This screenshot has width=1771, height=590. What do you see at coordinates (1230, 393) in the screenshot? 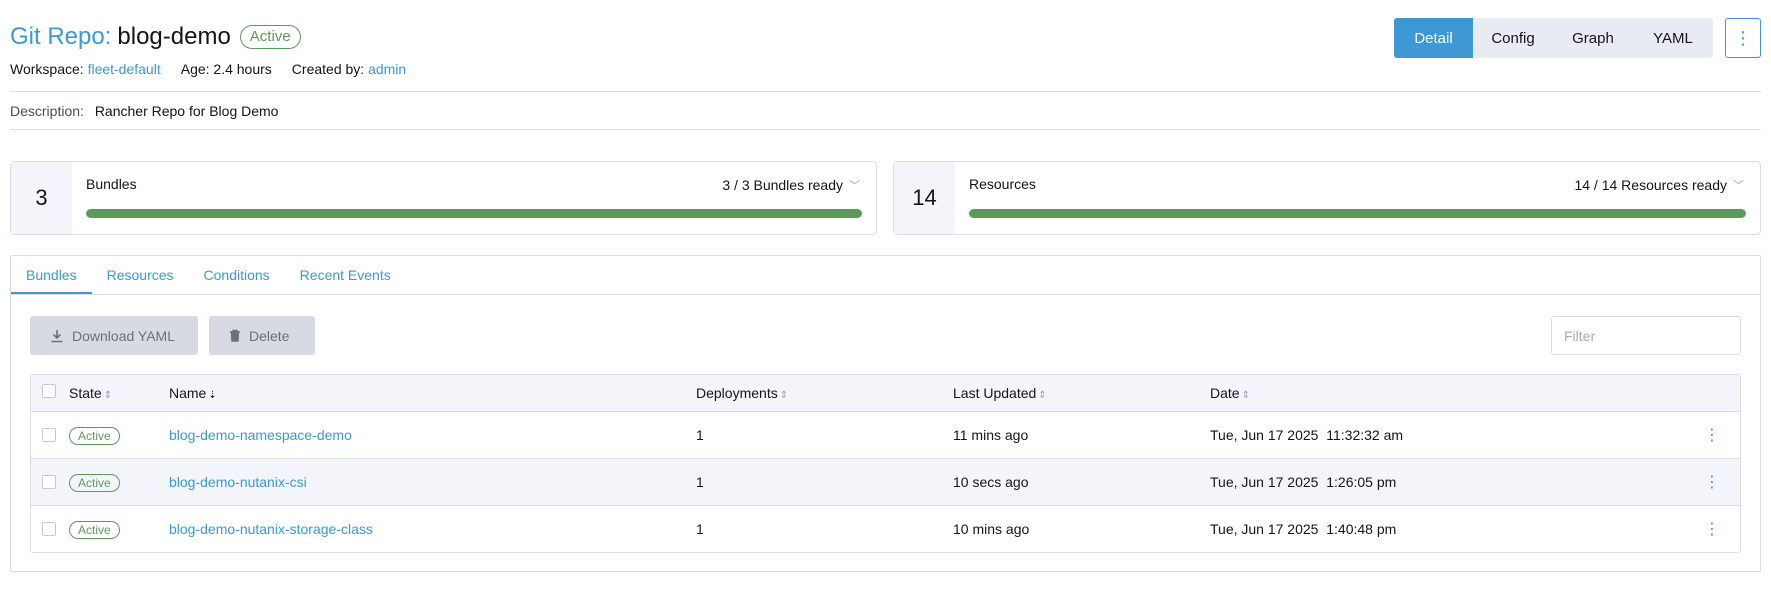
I see `col-date-header: Date ⇕` at bounding box center [1230, 393].